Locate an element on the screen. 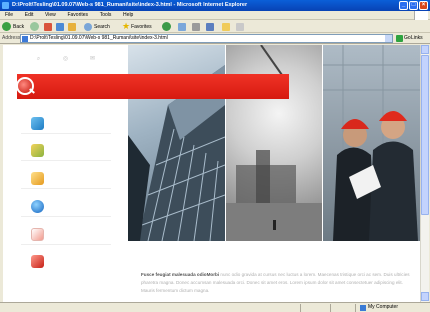  edit-icon is located at coordinates (210, 26).